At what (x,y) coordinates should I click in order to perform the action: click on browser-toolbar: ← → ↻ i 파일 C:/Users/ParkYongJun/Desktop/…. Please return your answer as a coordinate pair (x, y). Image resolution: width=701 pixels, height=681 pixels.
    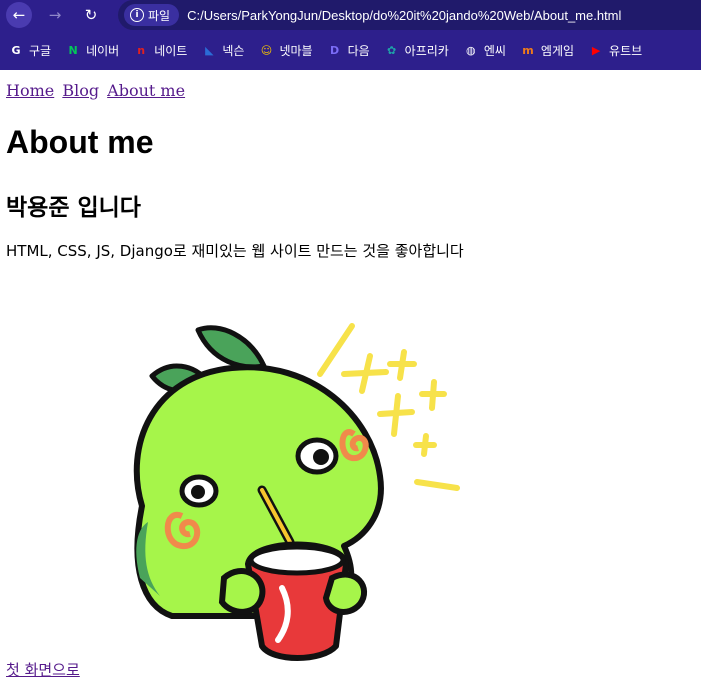
    Looking at the image, I should click on (350, 15).